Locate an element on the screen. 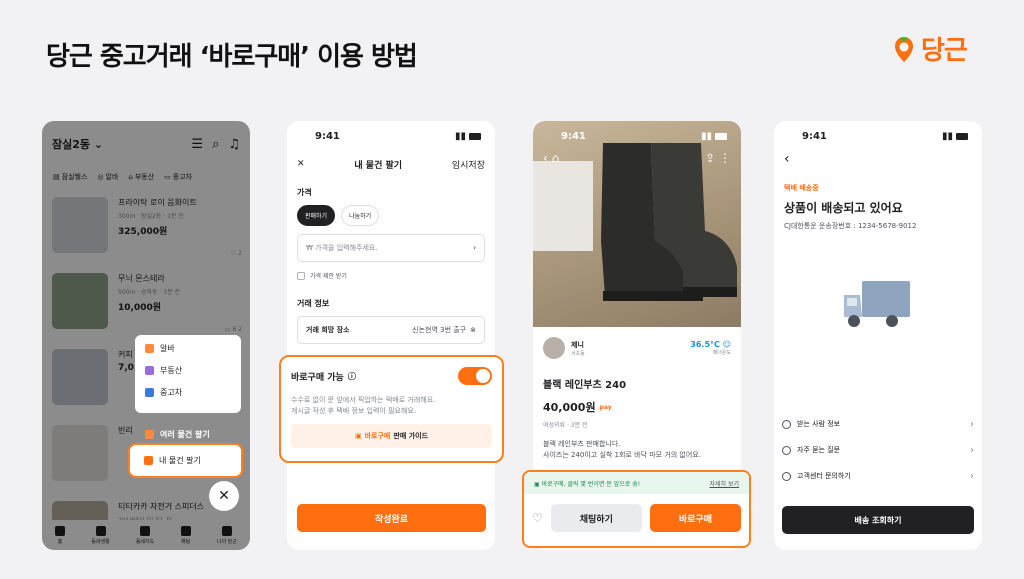 Image resolution: width=1024 pixels, height=579 pixels. guide-button: ▣ 바로구매 판매 가이드 is located at coordinates (391, 436).